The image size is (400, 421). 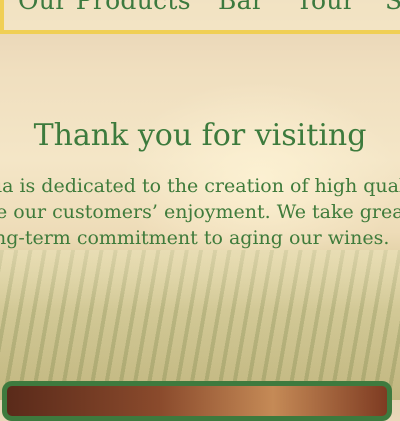 I want to click on nav-item-bar: Bar, so click(x=241, y=7).